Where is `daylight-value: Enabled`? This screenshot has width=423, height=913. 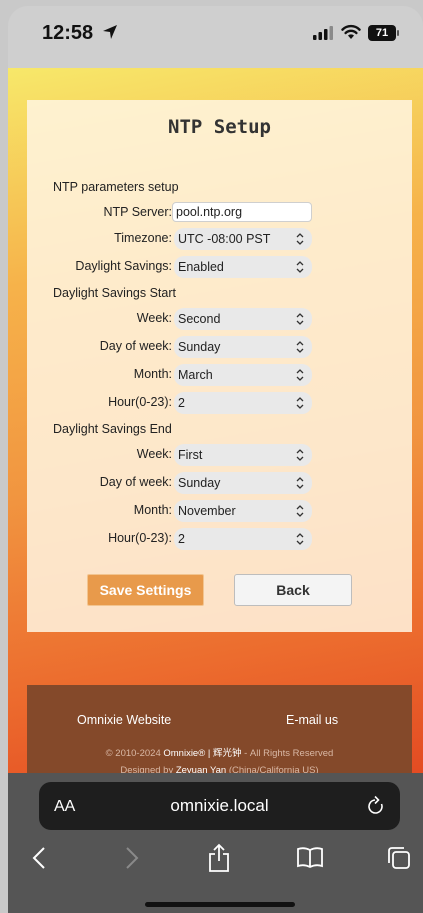 daylight-value: Enabled is located at coordinates (201, 267).